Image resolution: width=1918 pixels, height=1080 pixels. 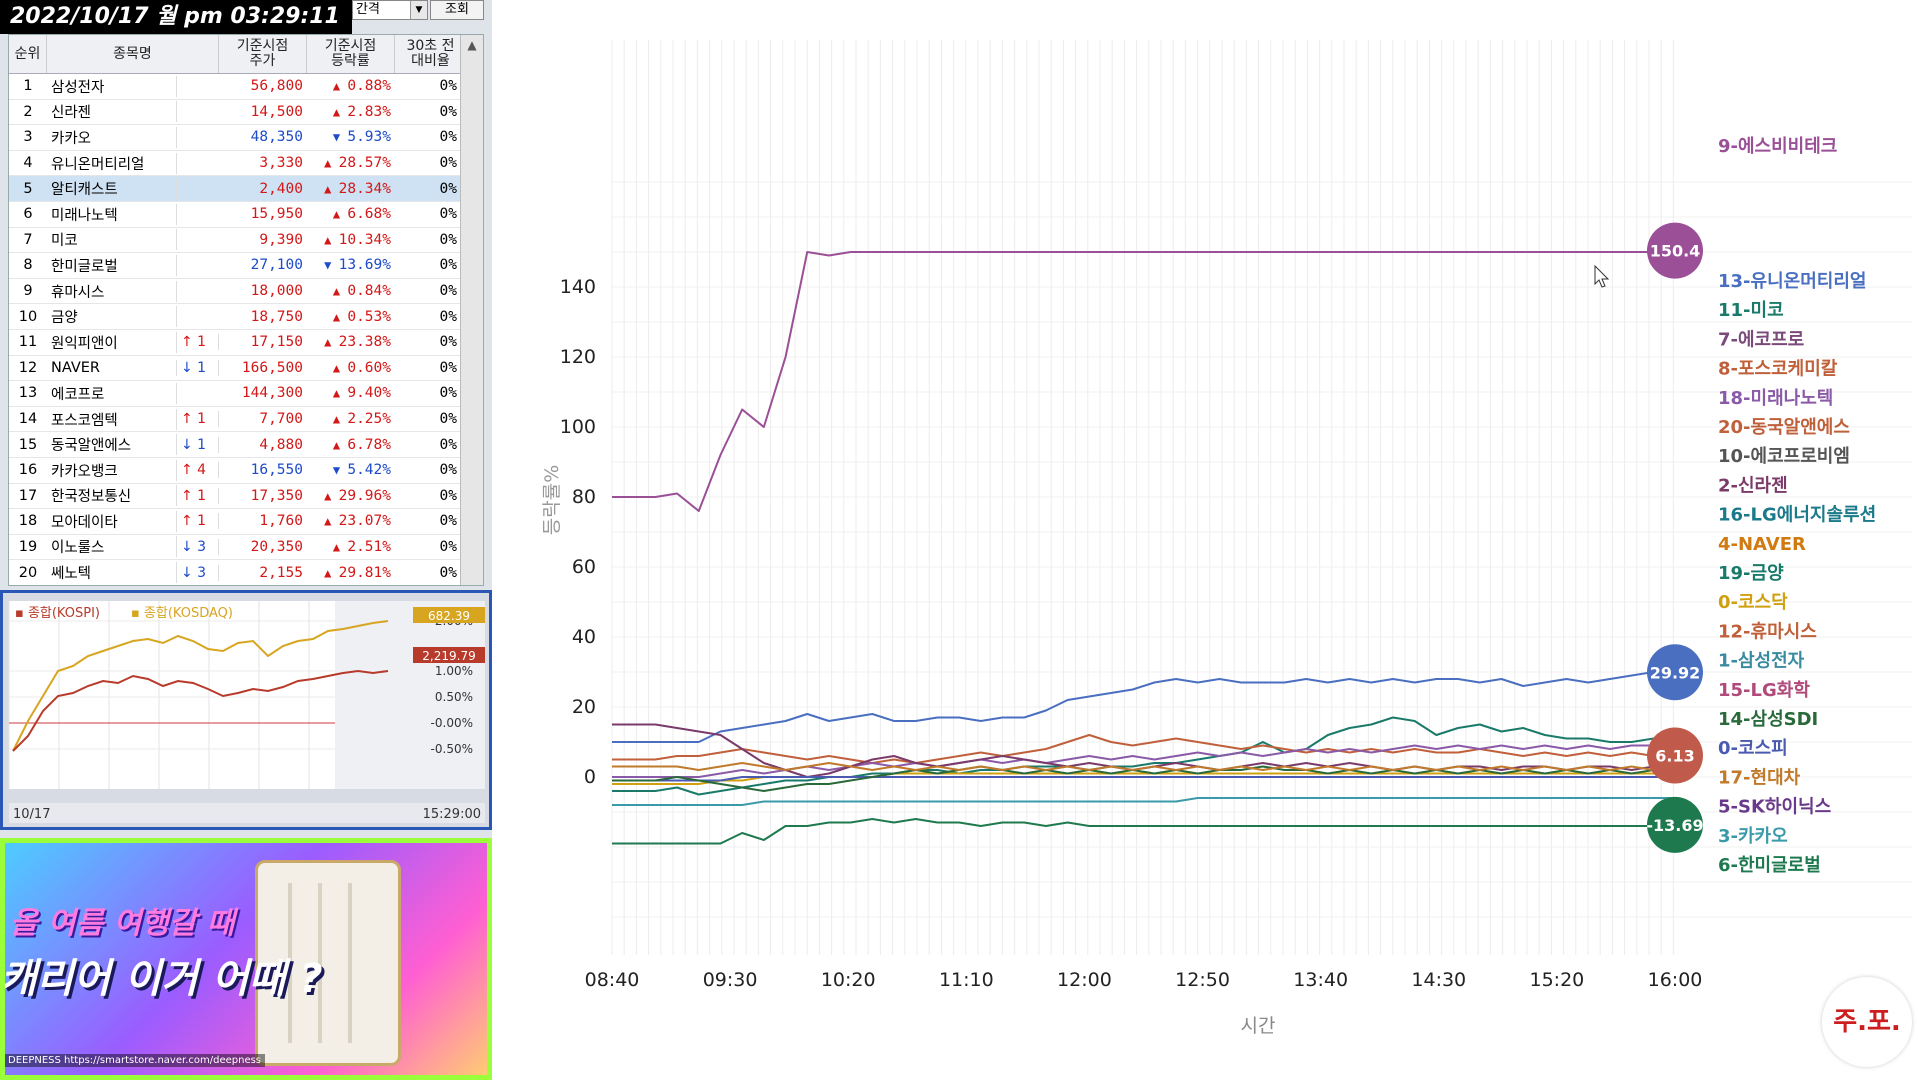 What do you see at coordinates (246, 522) in the screenshot?
I see `table-row: 18 모아데이타 ↑ 1 1,760 ▲ 23.07% 0%` at bounding box center [246, 522].